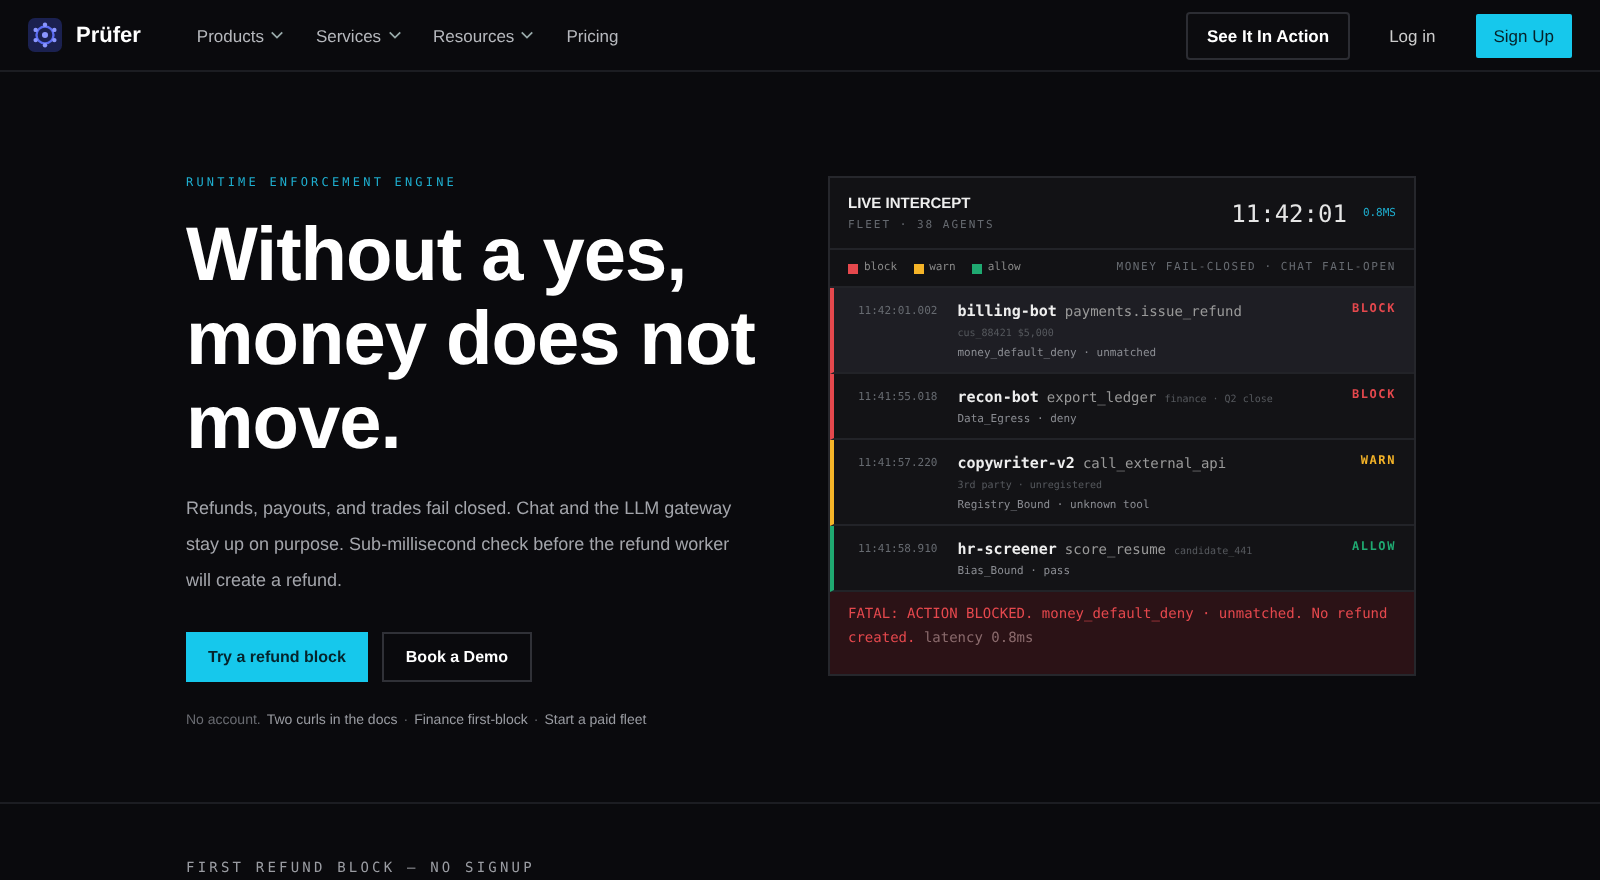 The height and width of the screenshot is (880, 1600). Describe the element at coordinates (460, 545) in the screenshot. I see `hero-description: Refunds, payouts, and trades fail closed. Chat and the LLM gateway stay up on purpose. Sub-millisecond check before the refund worker will create a refund.` at that location.